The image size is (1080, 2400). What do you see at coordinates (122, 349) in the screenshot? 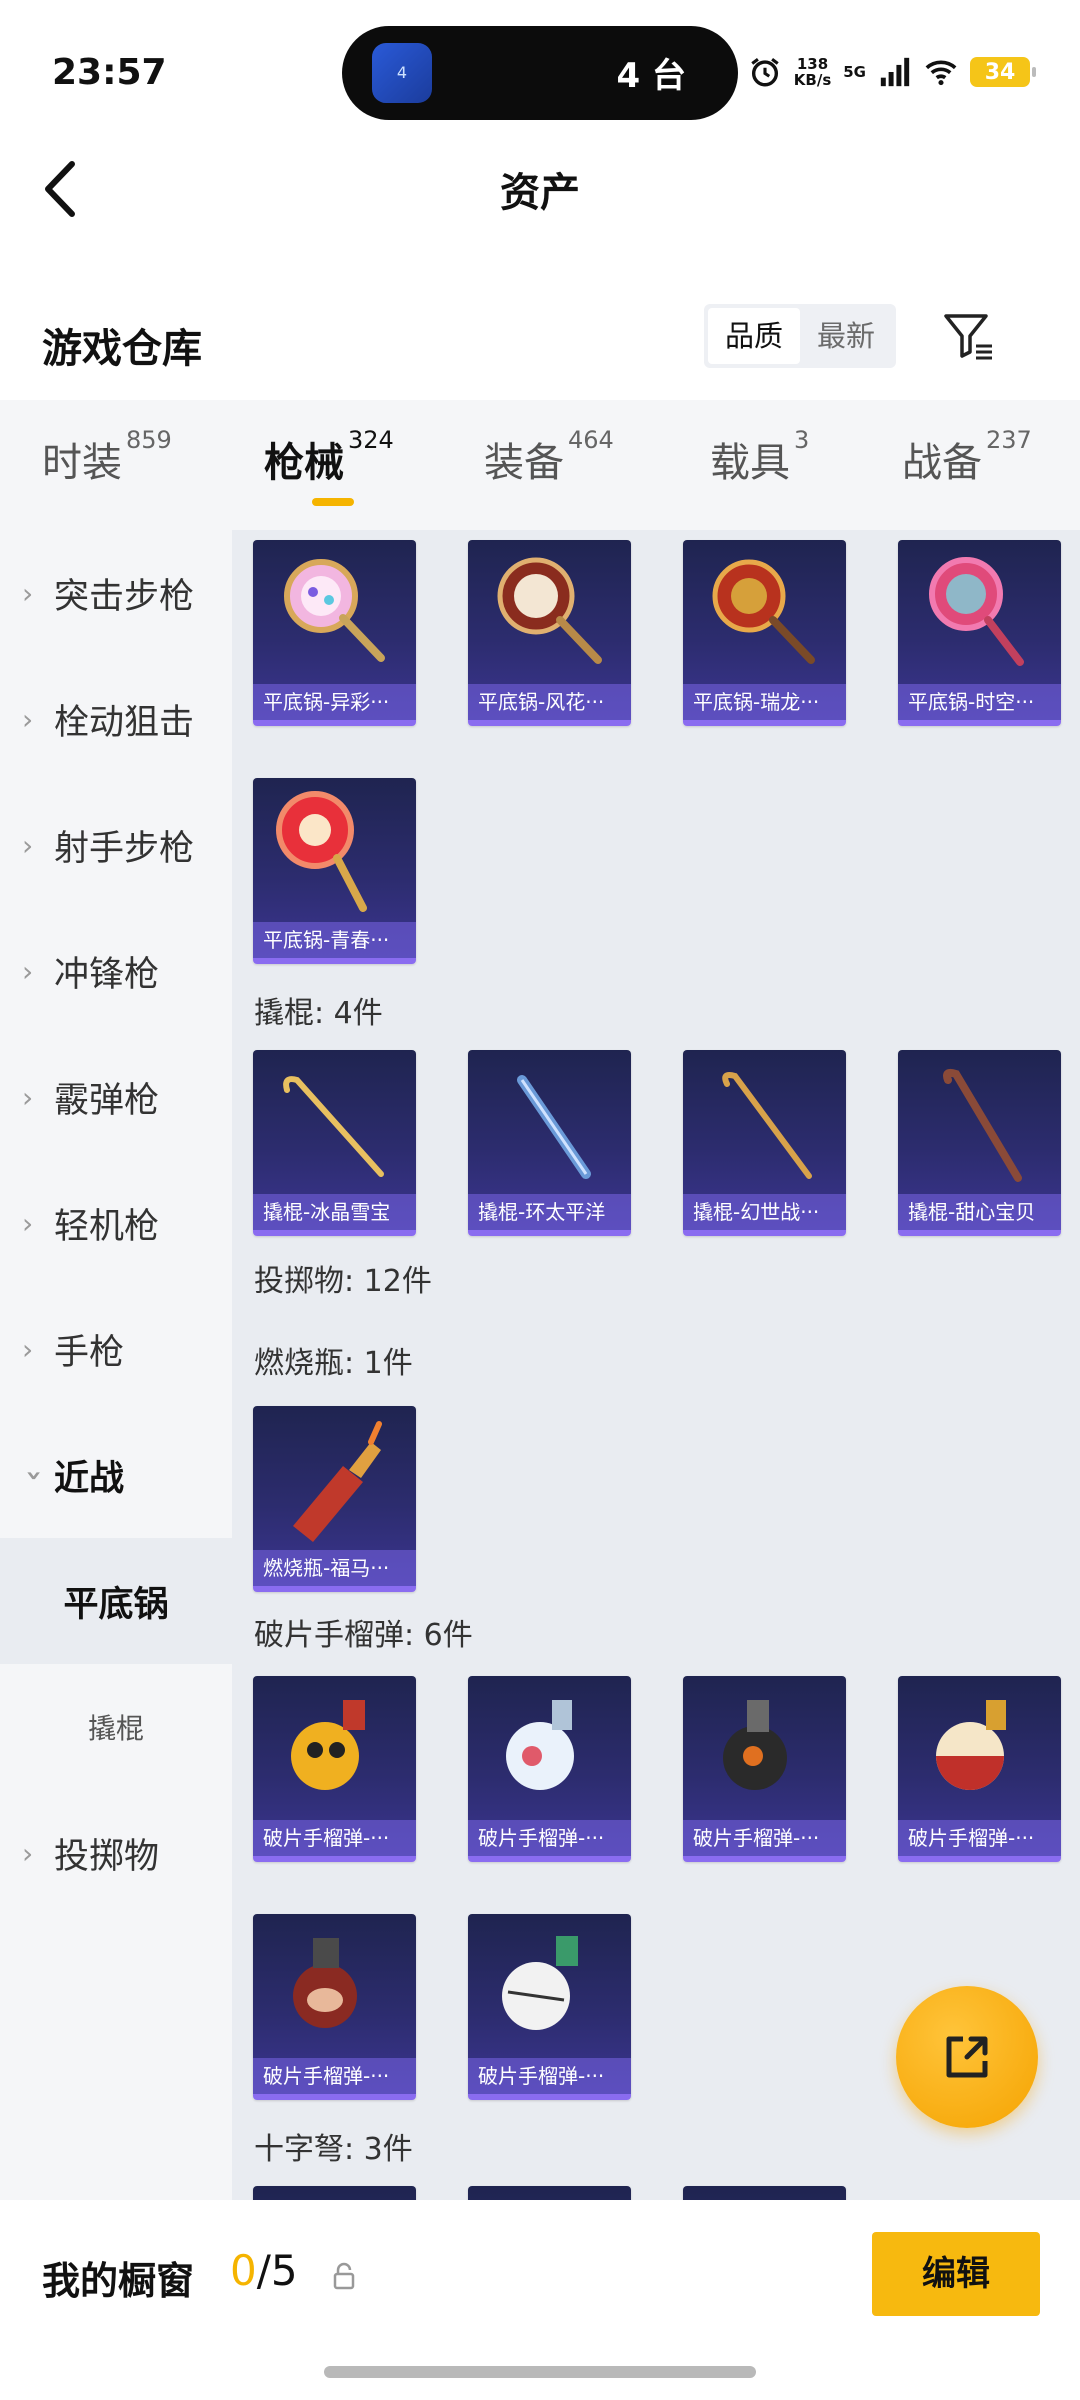
I see `warehouse-title: 游戏仓库` at bounding box center [122, 349].